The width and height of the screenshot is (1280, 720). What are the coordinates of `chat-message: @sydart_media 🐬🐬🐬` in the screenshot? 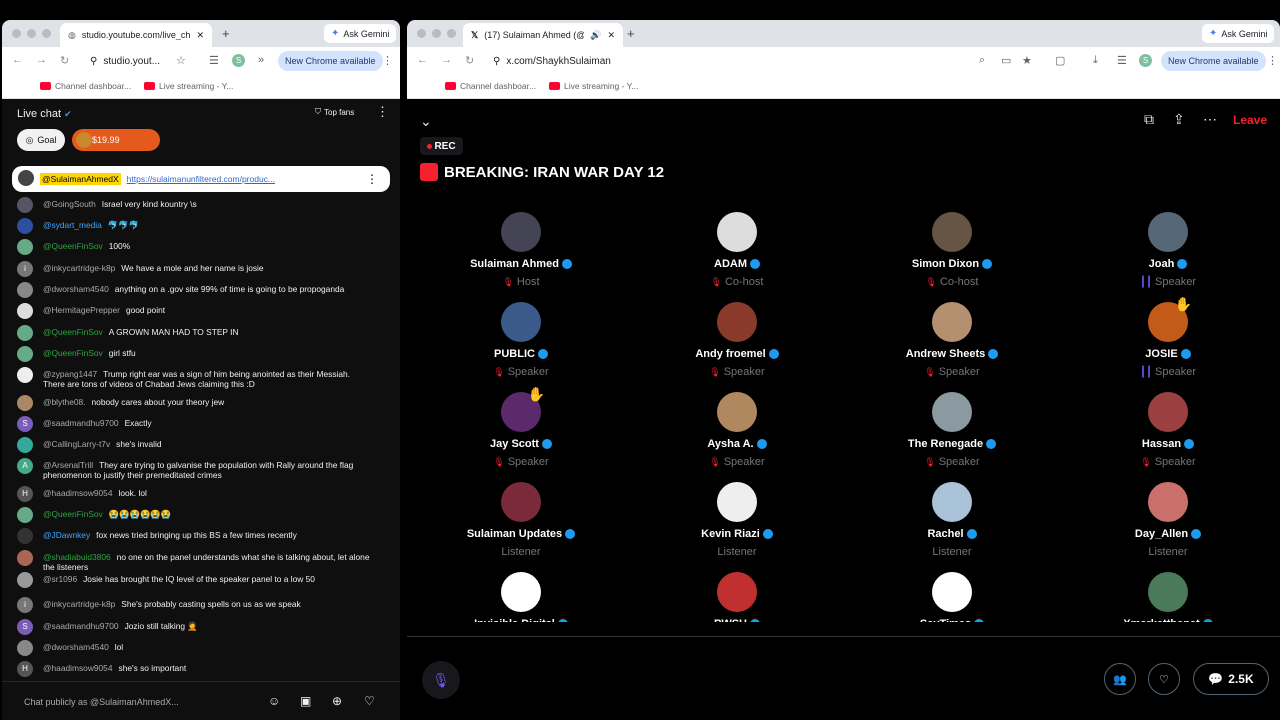 It's located at (187, 226).